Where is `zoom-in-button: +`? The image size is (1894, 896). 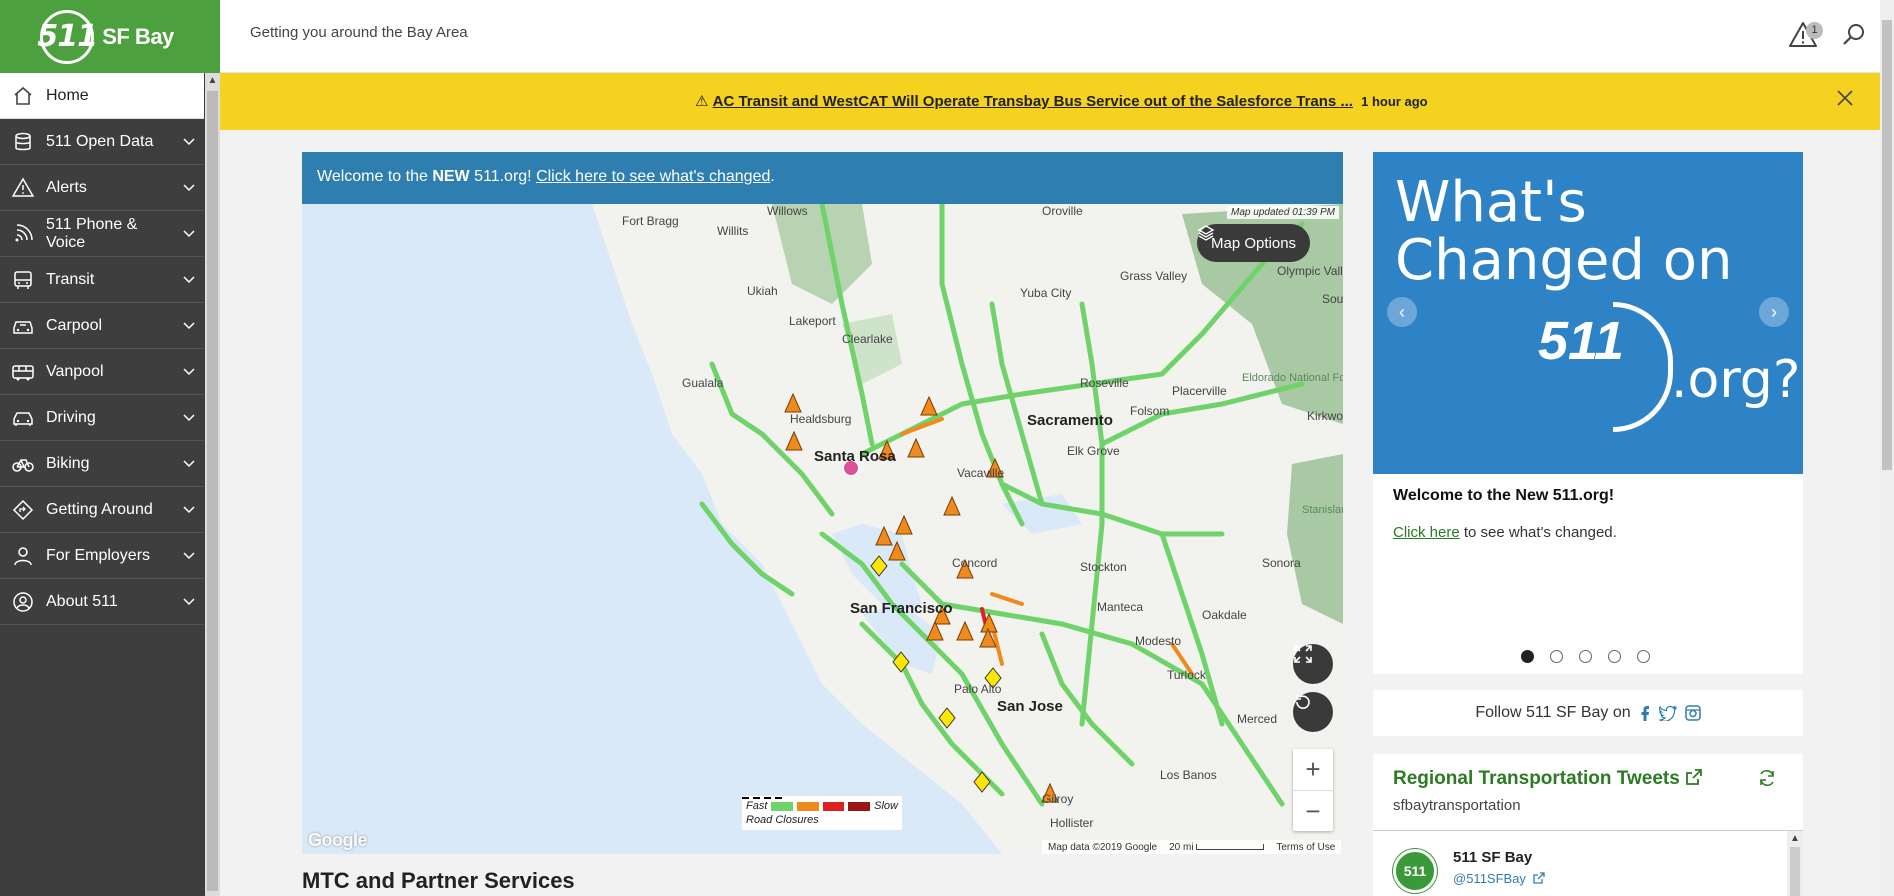
zoom-in-button: + is located at coordinates (1313, 769).